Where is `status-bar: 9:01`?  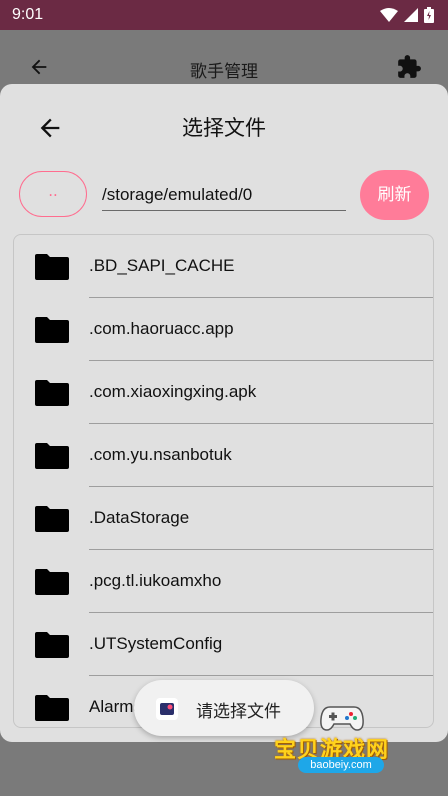
status-bar: 9:01 is located at coordinates (224, 15).